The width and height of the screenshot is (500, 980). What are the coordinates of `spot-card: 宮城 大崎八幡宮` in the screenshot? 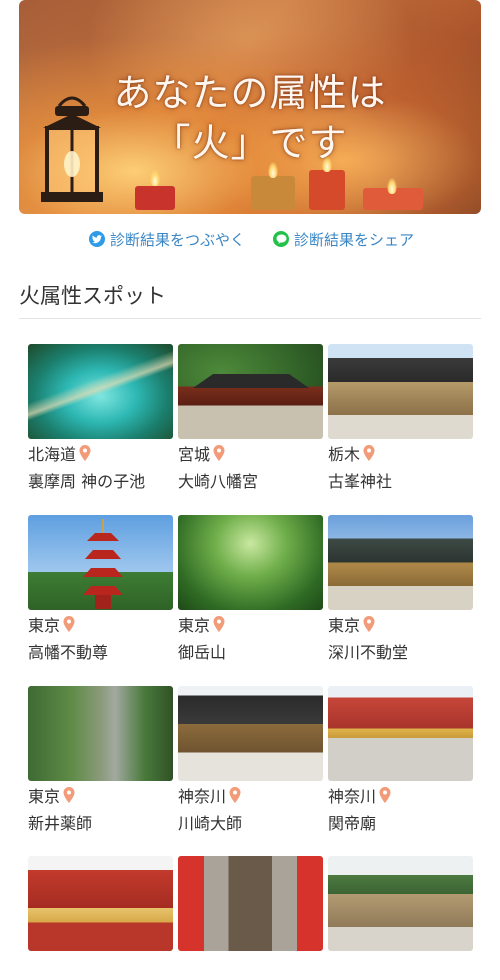 It's located at (250, 418).